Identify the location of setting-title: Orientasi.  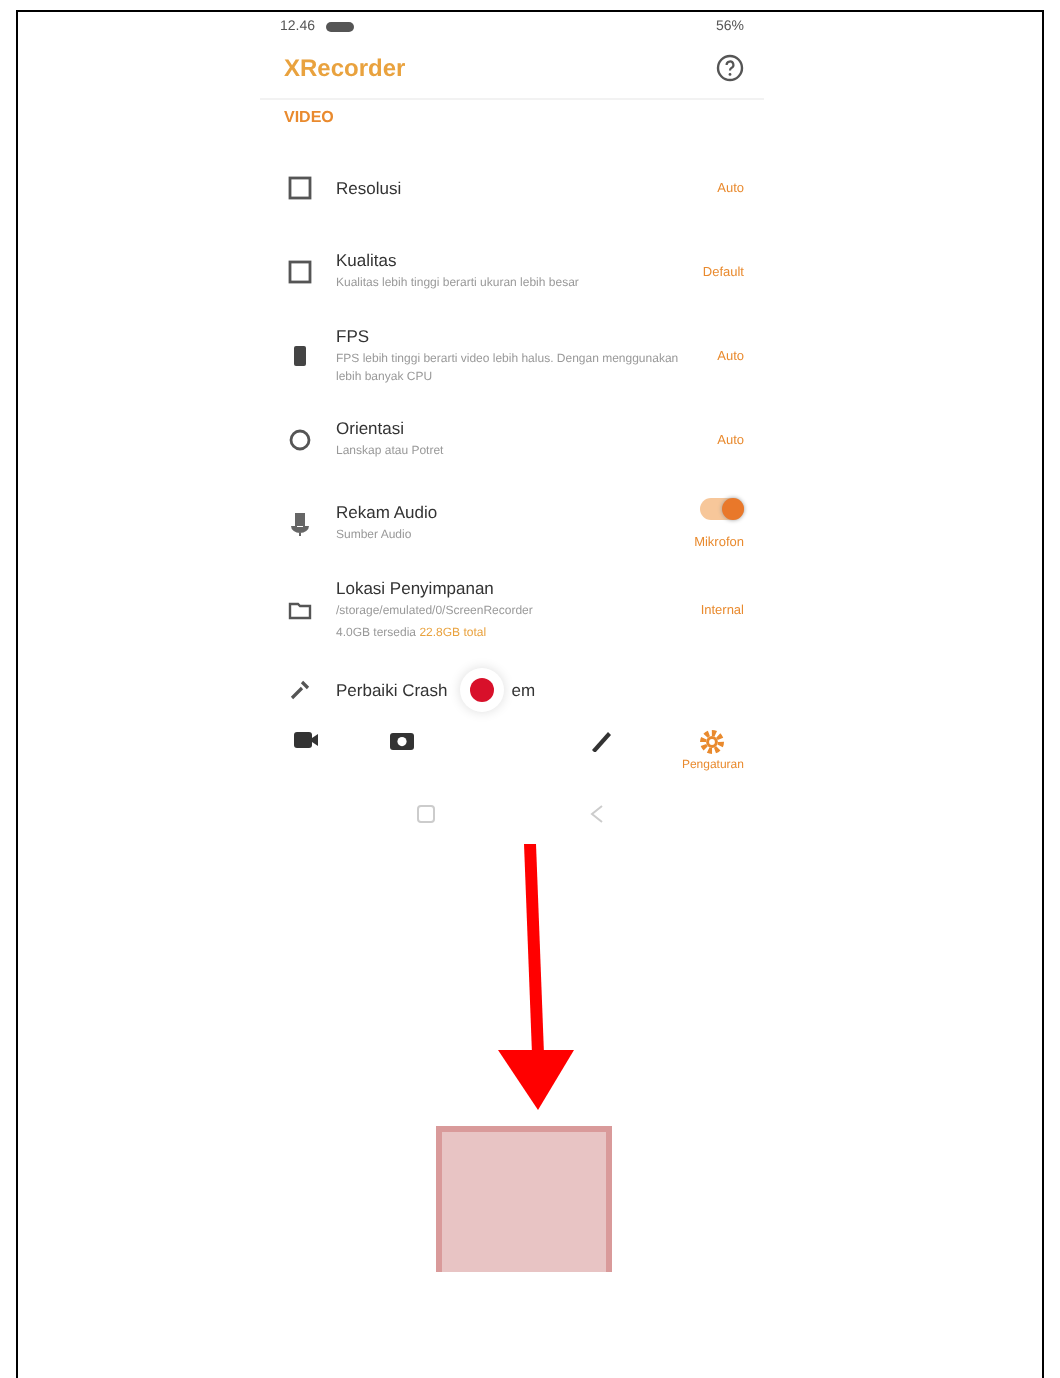
(370, 428).